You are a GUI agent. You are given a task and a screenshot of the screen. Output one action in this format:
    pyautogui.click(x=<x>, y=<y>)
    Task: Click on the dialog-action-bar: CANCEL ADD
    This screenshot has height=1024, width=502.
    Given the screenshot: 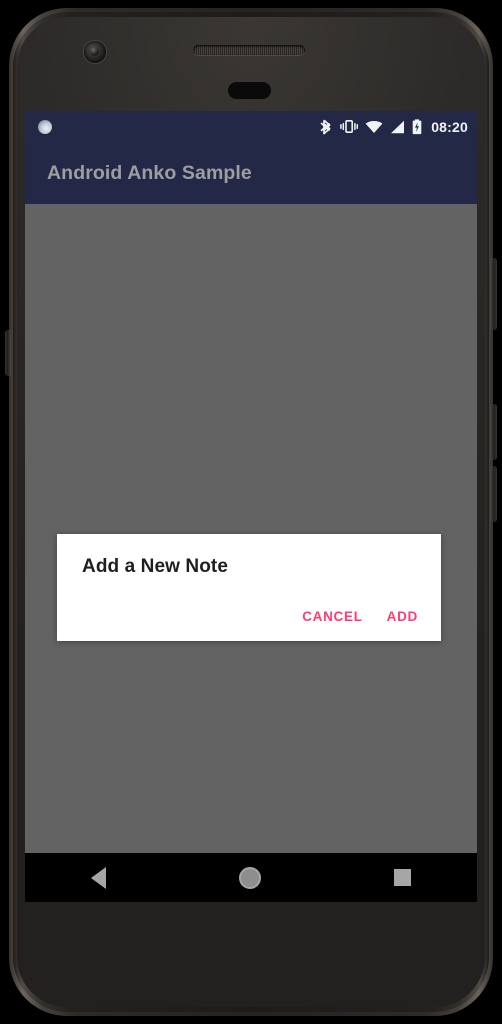 What is the action you would take?
    pyautogui.click(x=360, y=616)
    